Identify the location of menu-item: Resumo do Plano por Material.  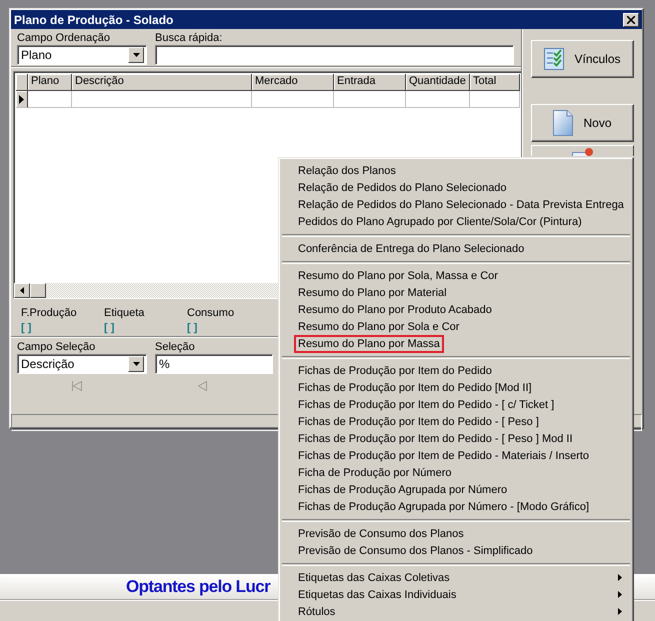
(372, 293).